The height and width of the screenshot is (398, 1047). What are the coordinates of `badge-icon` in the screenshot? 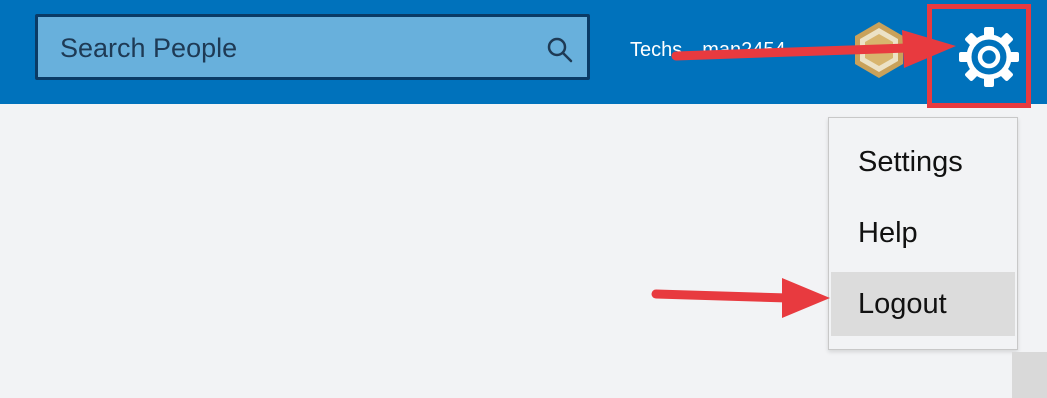 It's located at (879, 50).